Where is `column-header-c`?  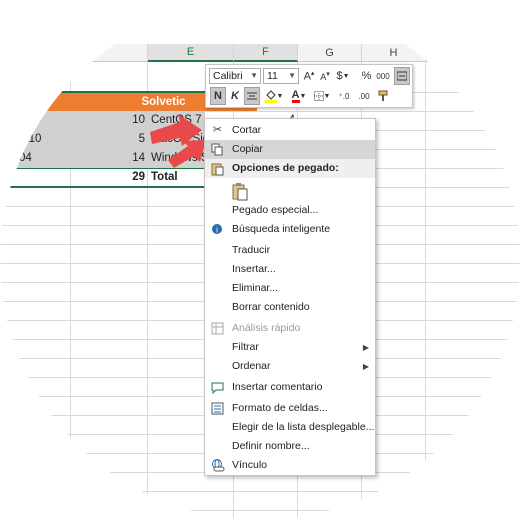
column-header-c is located at coordinates (35, 53).